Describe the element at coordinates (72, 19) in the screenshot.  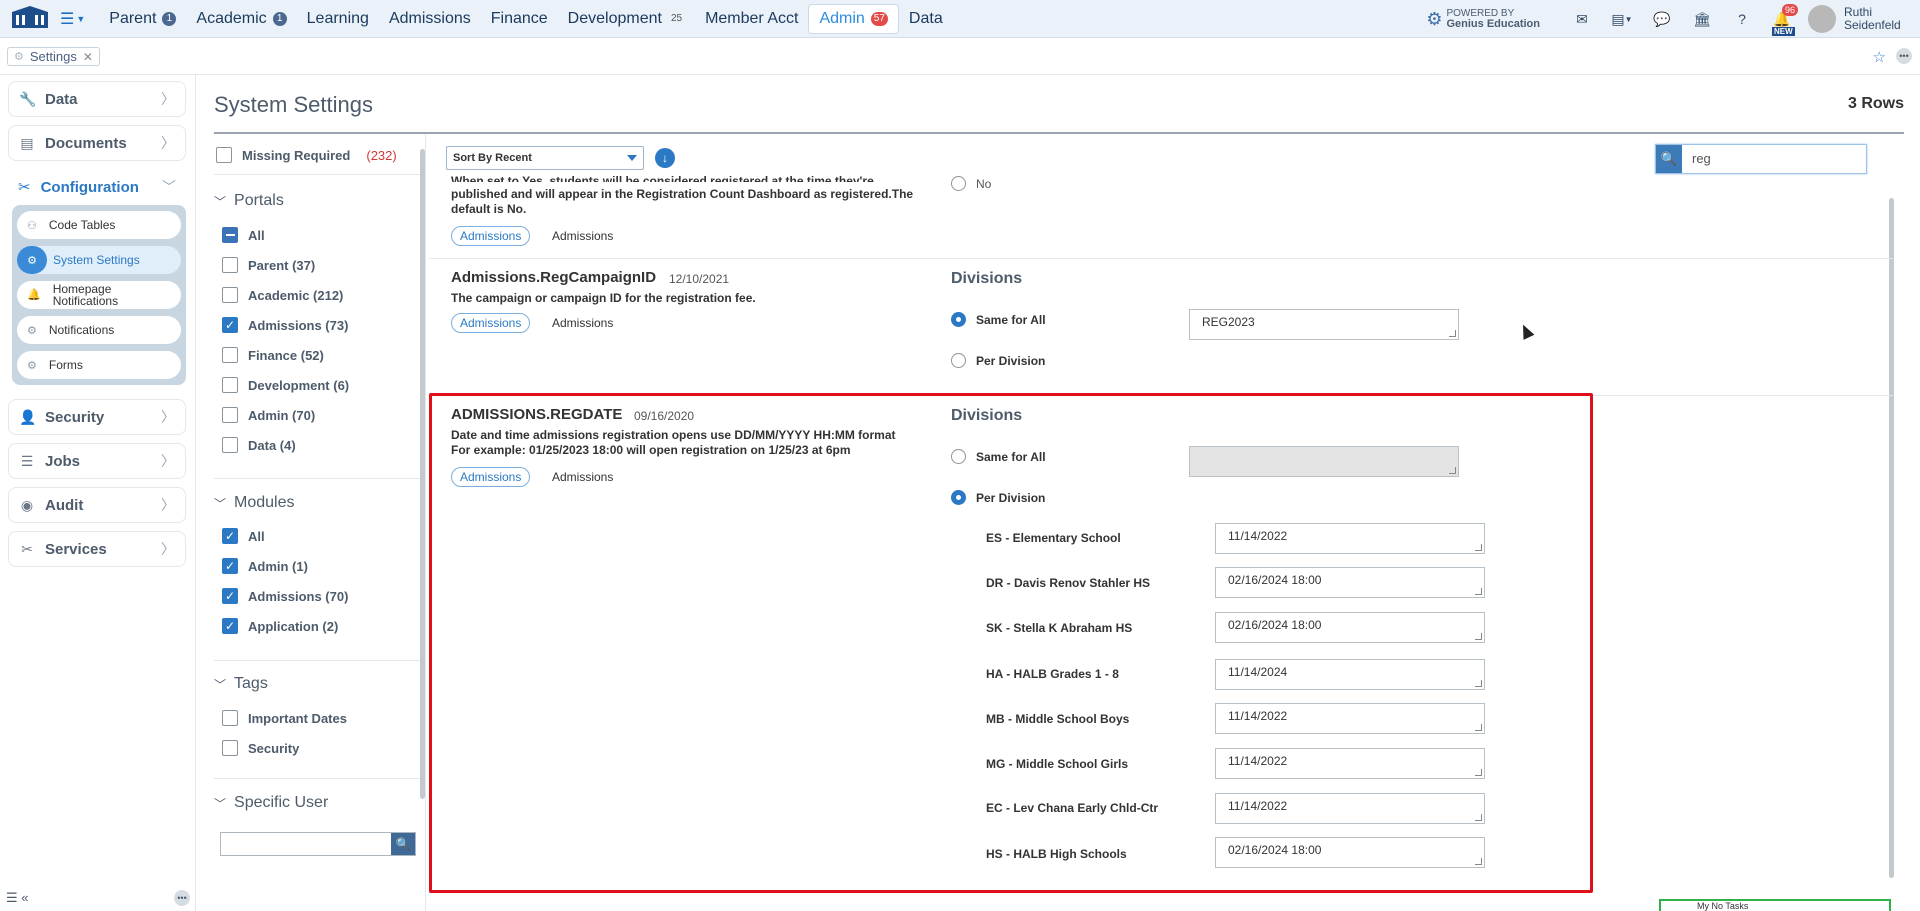
I see `hamburger-menu-icon: ☰ ▼` at that location.